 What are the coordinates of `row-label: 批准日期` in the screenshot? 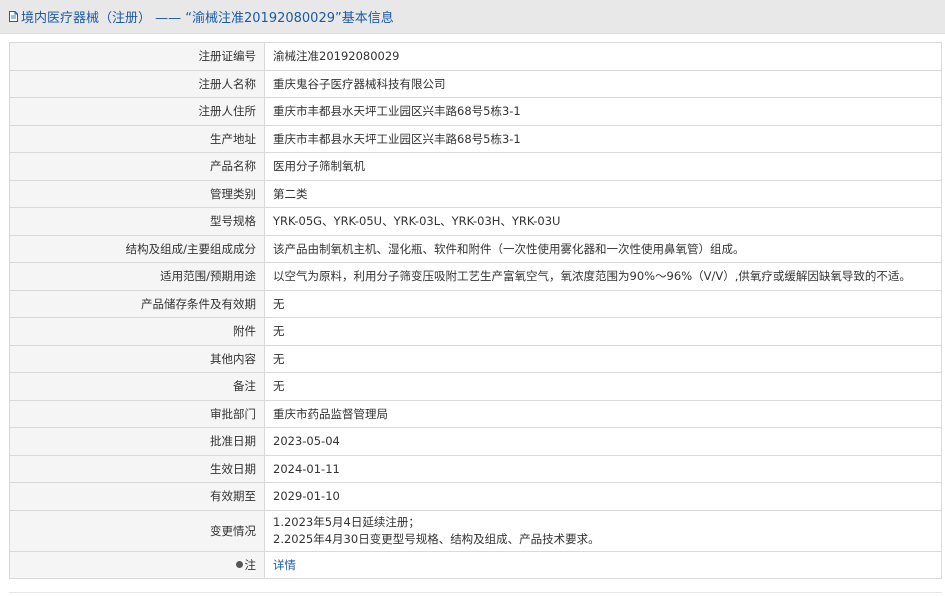 It's located at (137, 441).